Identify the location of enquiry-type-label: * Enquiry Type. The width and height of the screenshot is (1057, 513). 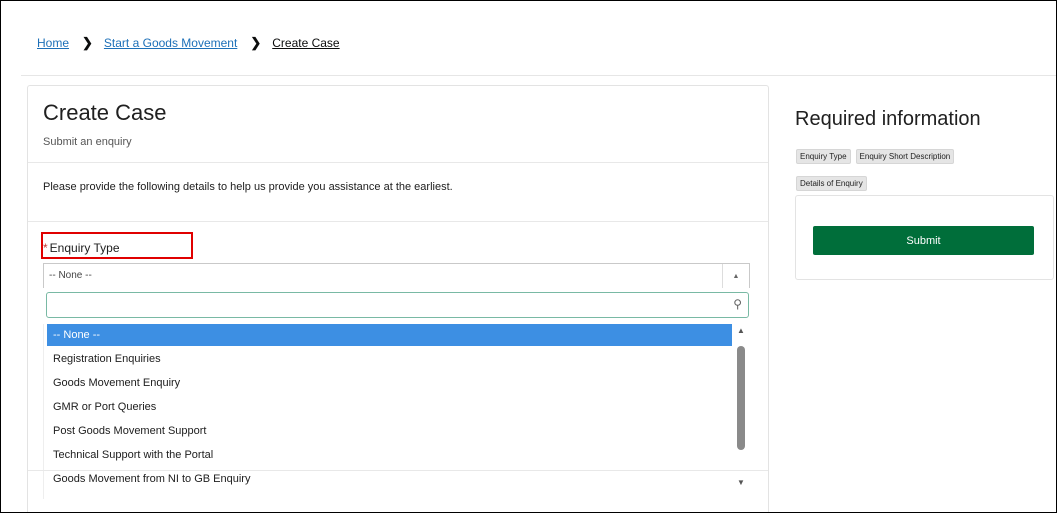
(81, 248).